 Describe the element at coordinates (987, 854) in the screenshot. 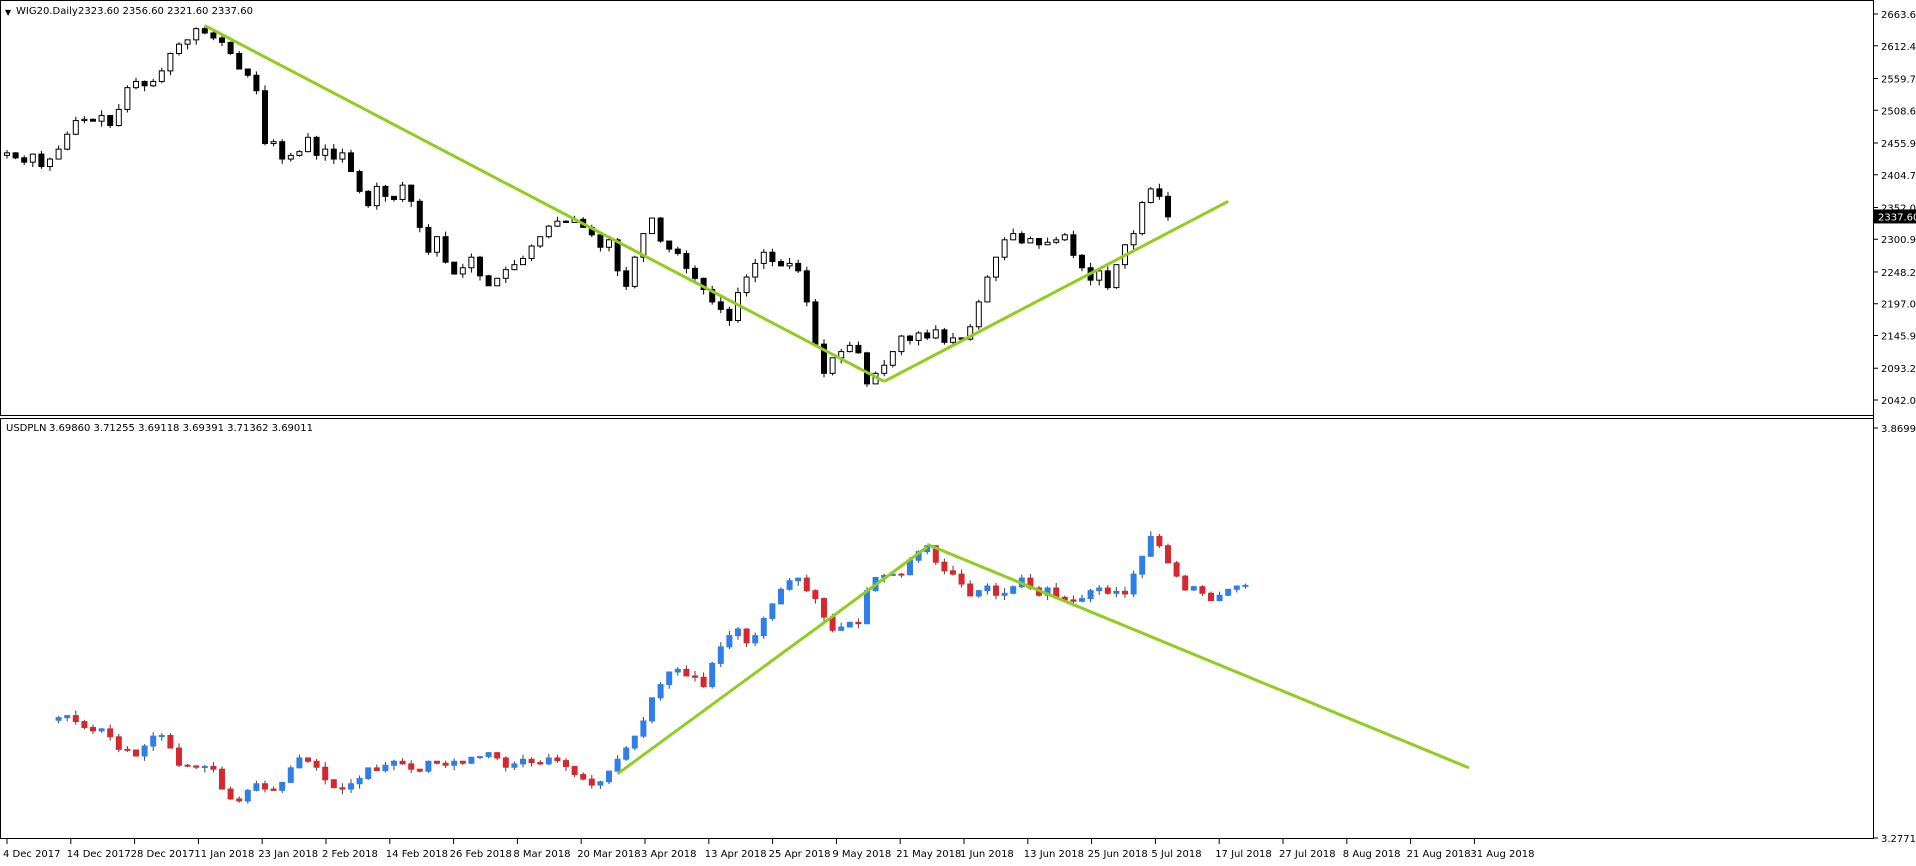

I see `time-tick-label: 1 Jun 2018` at that location.